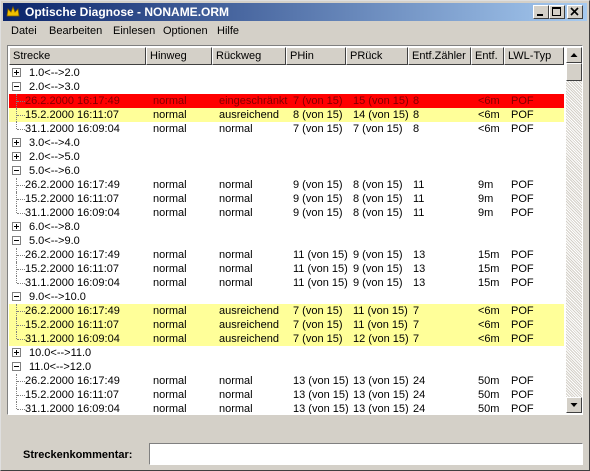 This screenshot has height=471, width=590. Describe the element at coordinates (286, 87) in the screenshot. I see `group-row: 2.0<-->3.0` at that location.